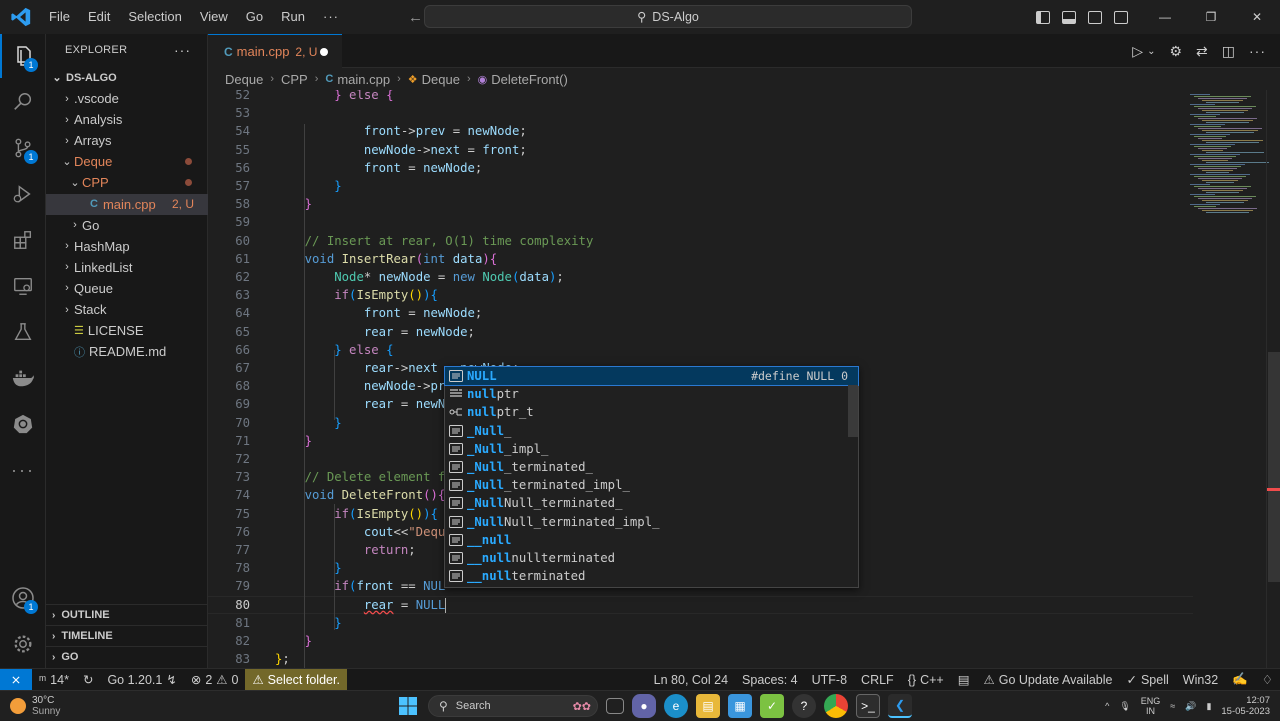 This screenshot has height=721, width=1280. Describe the element at coordinates (127, 98) in the screenshot. I see `tree-item--vscode: › .vscode` at that location.